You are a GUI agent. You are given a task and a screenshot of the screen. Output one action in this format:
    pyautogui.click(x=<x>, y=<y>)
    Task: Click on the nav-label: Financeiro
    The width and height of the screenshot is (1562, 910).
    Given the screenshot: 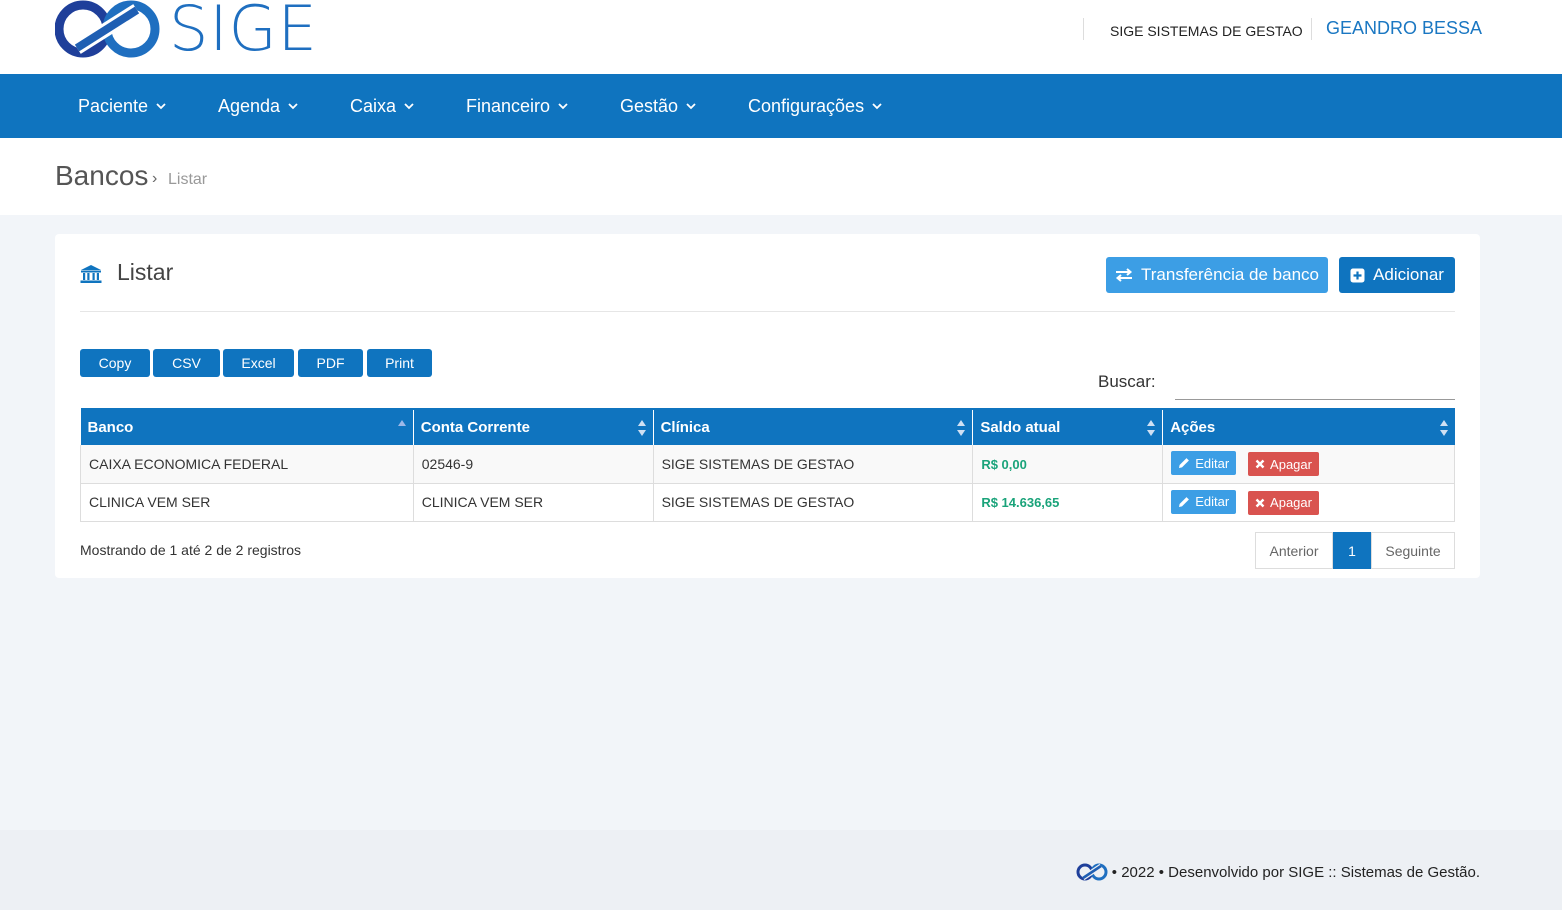 What is the action you would take?
    pyautogui.click(x=508, y=106)
    